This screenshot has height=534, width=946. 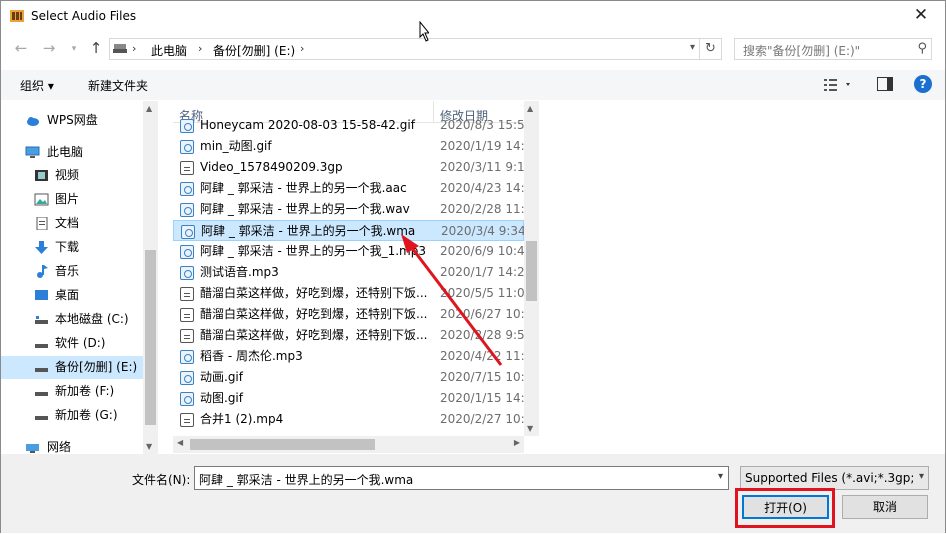 What do you see at coordinates (921, 476) in the screenshot?
I see `file-type-dropdown-icon: ▾` at bounding box center [921, 476].